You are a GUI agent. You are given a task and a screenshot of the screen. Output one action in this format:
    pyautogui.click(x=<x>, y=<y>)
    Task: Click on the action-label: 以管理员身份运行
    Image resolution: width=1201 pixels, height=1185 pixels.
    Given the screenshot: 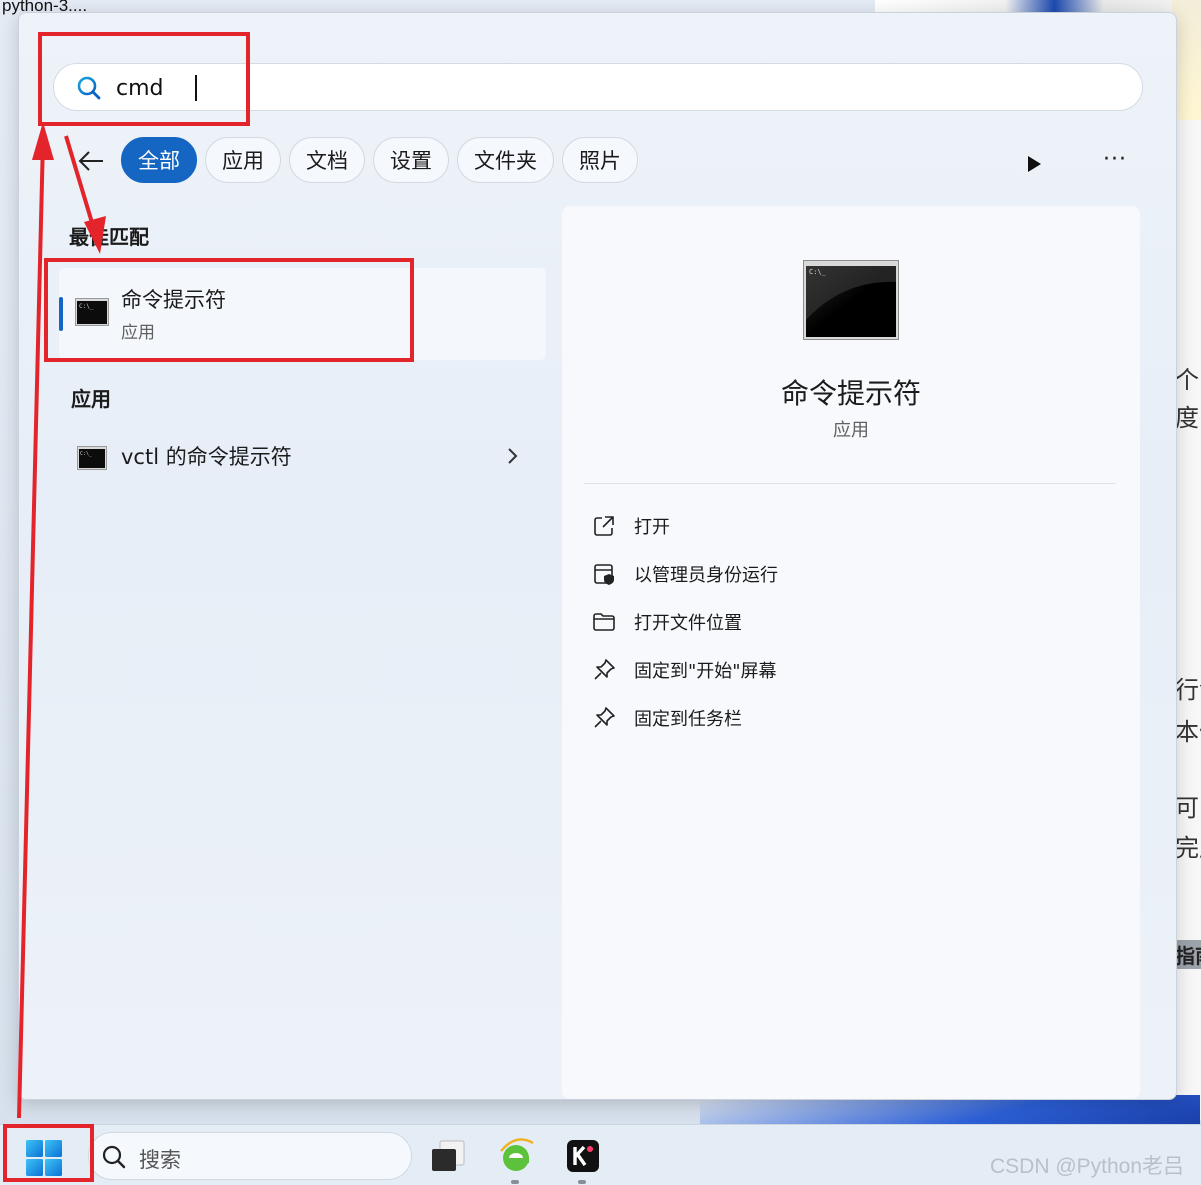 What is the action you would take?
    pyautogui.click(x=706, y=575)
    